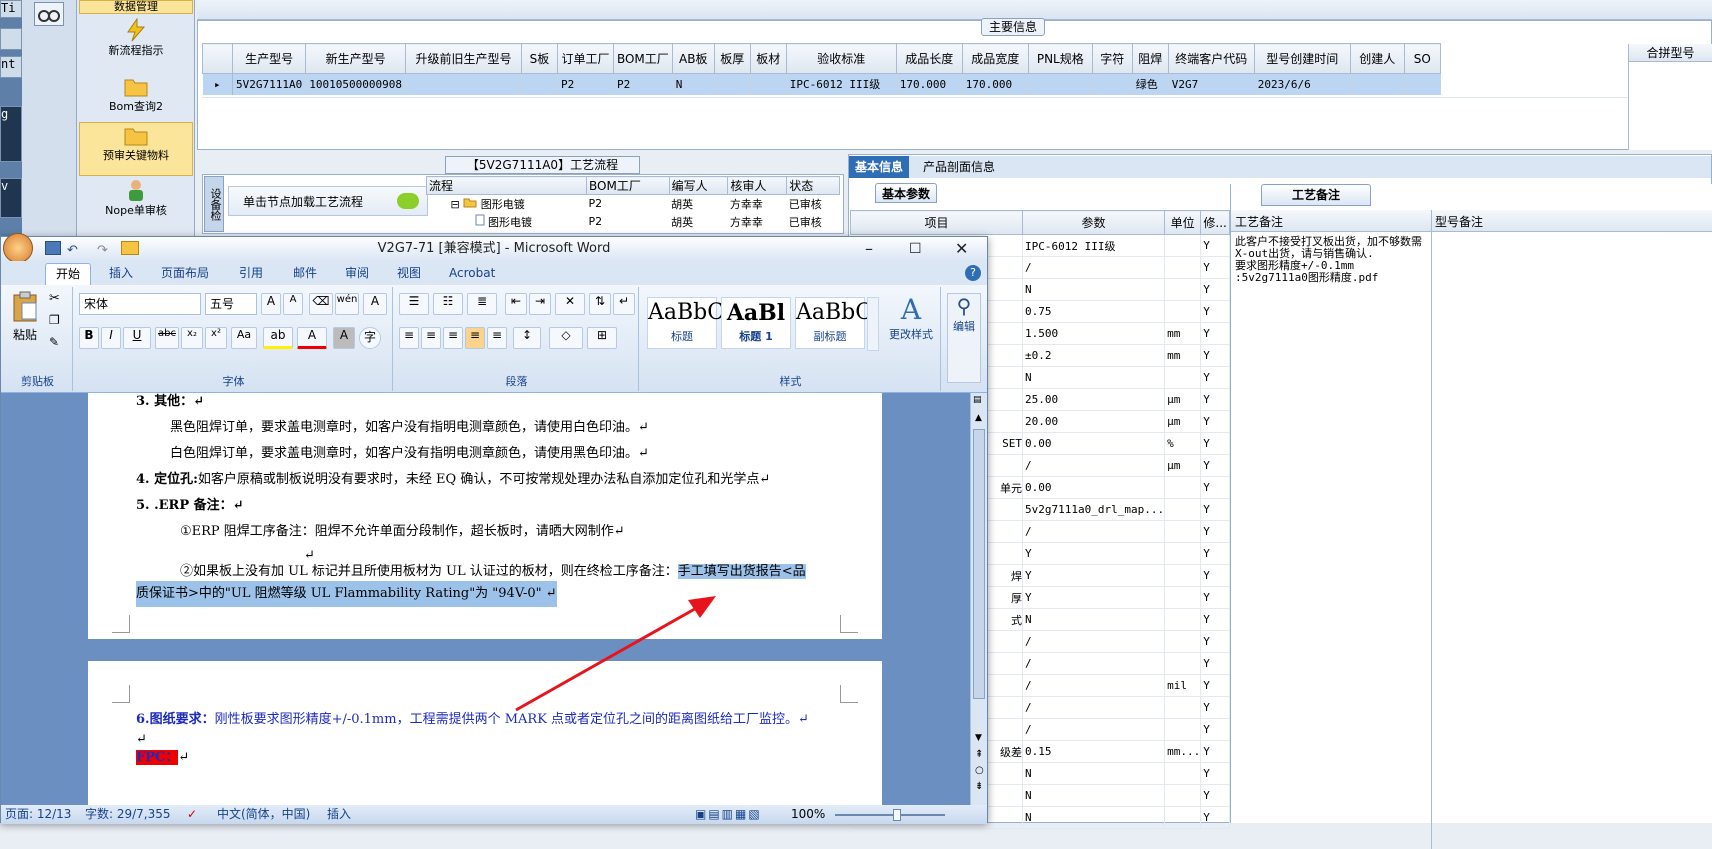 The height and width of the screenshot is (849, 1712). Describe the element at coordinates (979, 770) in the screenshot. I see `select-browse-icon: ○` at that location.